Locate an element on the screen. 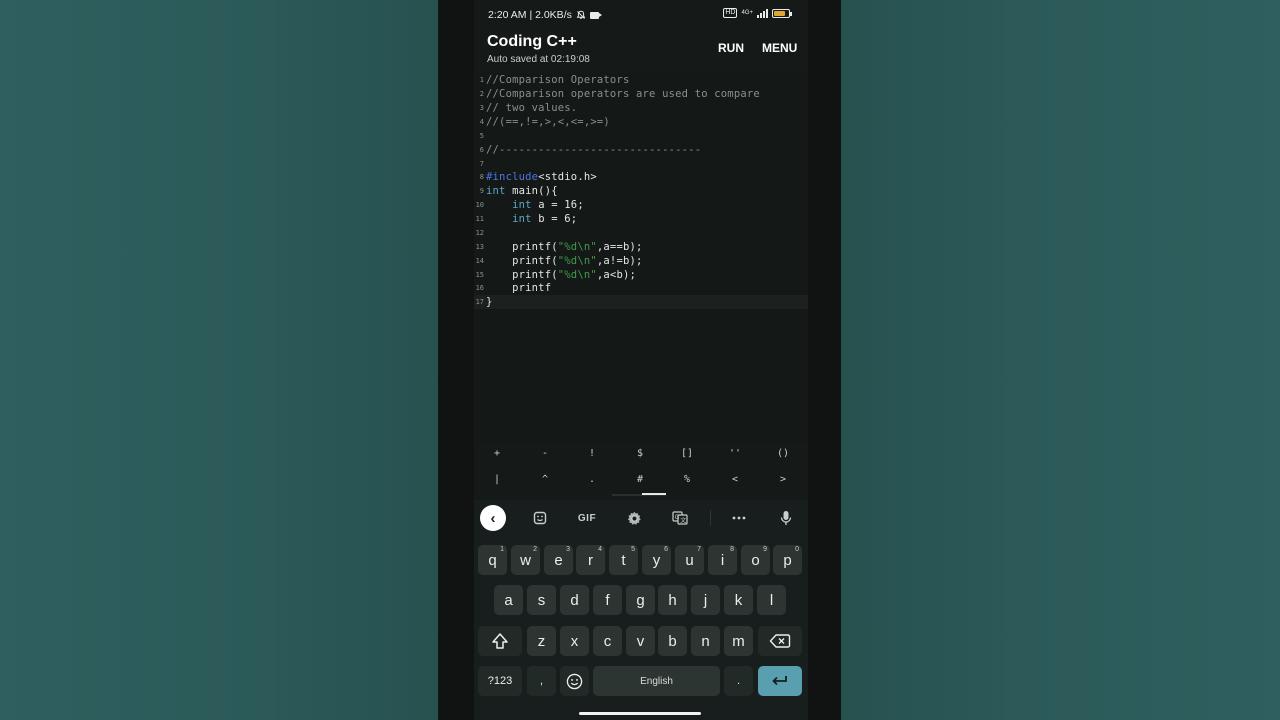  code-line: 7 is located at coordinates (641, 164).